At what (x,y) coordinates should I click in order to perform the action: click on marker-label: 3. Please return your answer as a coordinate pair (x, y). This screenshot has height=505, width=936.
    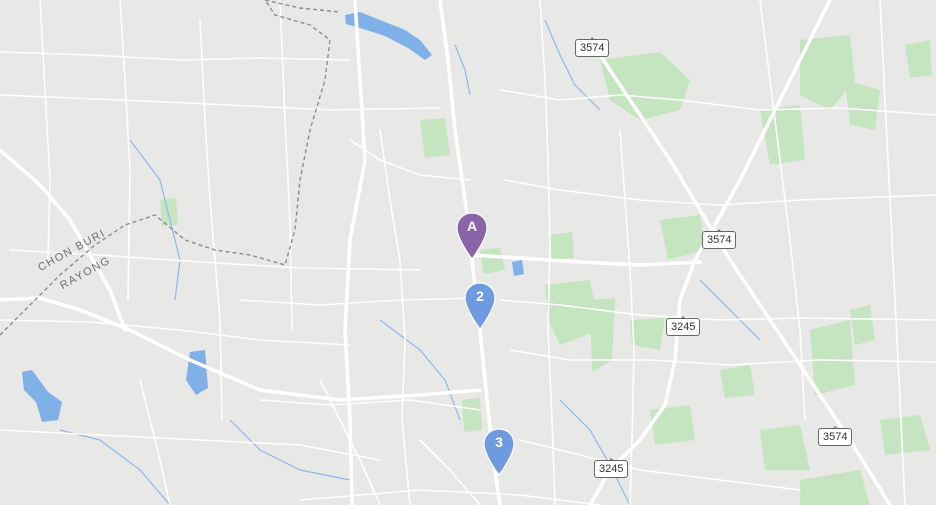
    Looking at the image, I should click on (499, 442).